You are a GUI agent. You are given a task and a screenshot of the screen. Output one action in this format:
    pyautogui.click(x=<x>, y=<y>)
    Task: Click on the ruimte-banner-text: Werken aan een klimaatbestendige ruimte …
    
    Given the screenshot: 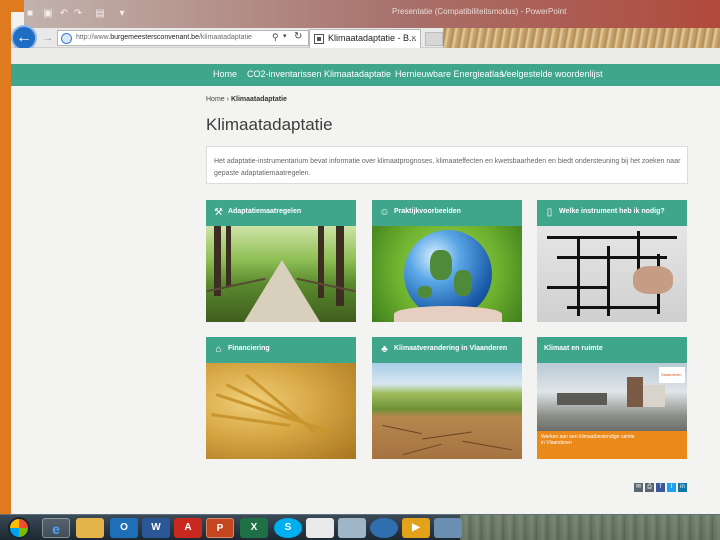 What is the action you would take?
    pyautogui.click(x=588, y=440)
    